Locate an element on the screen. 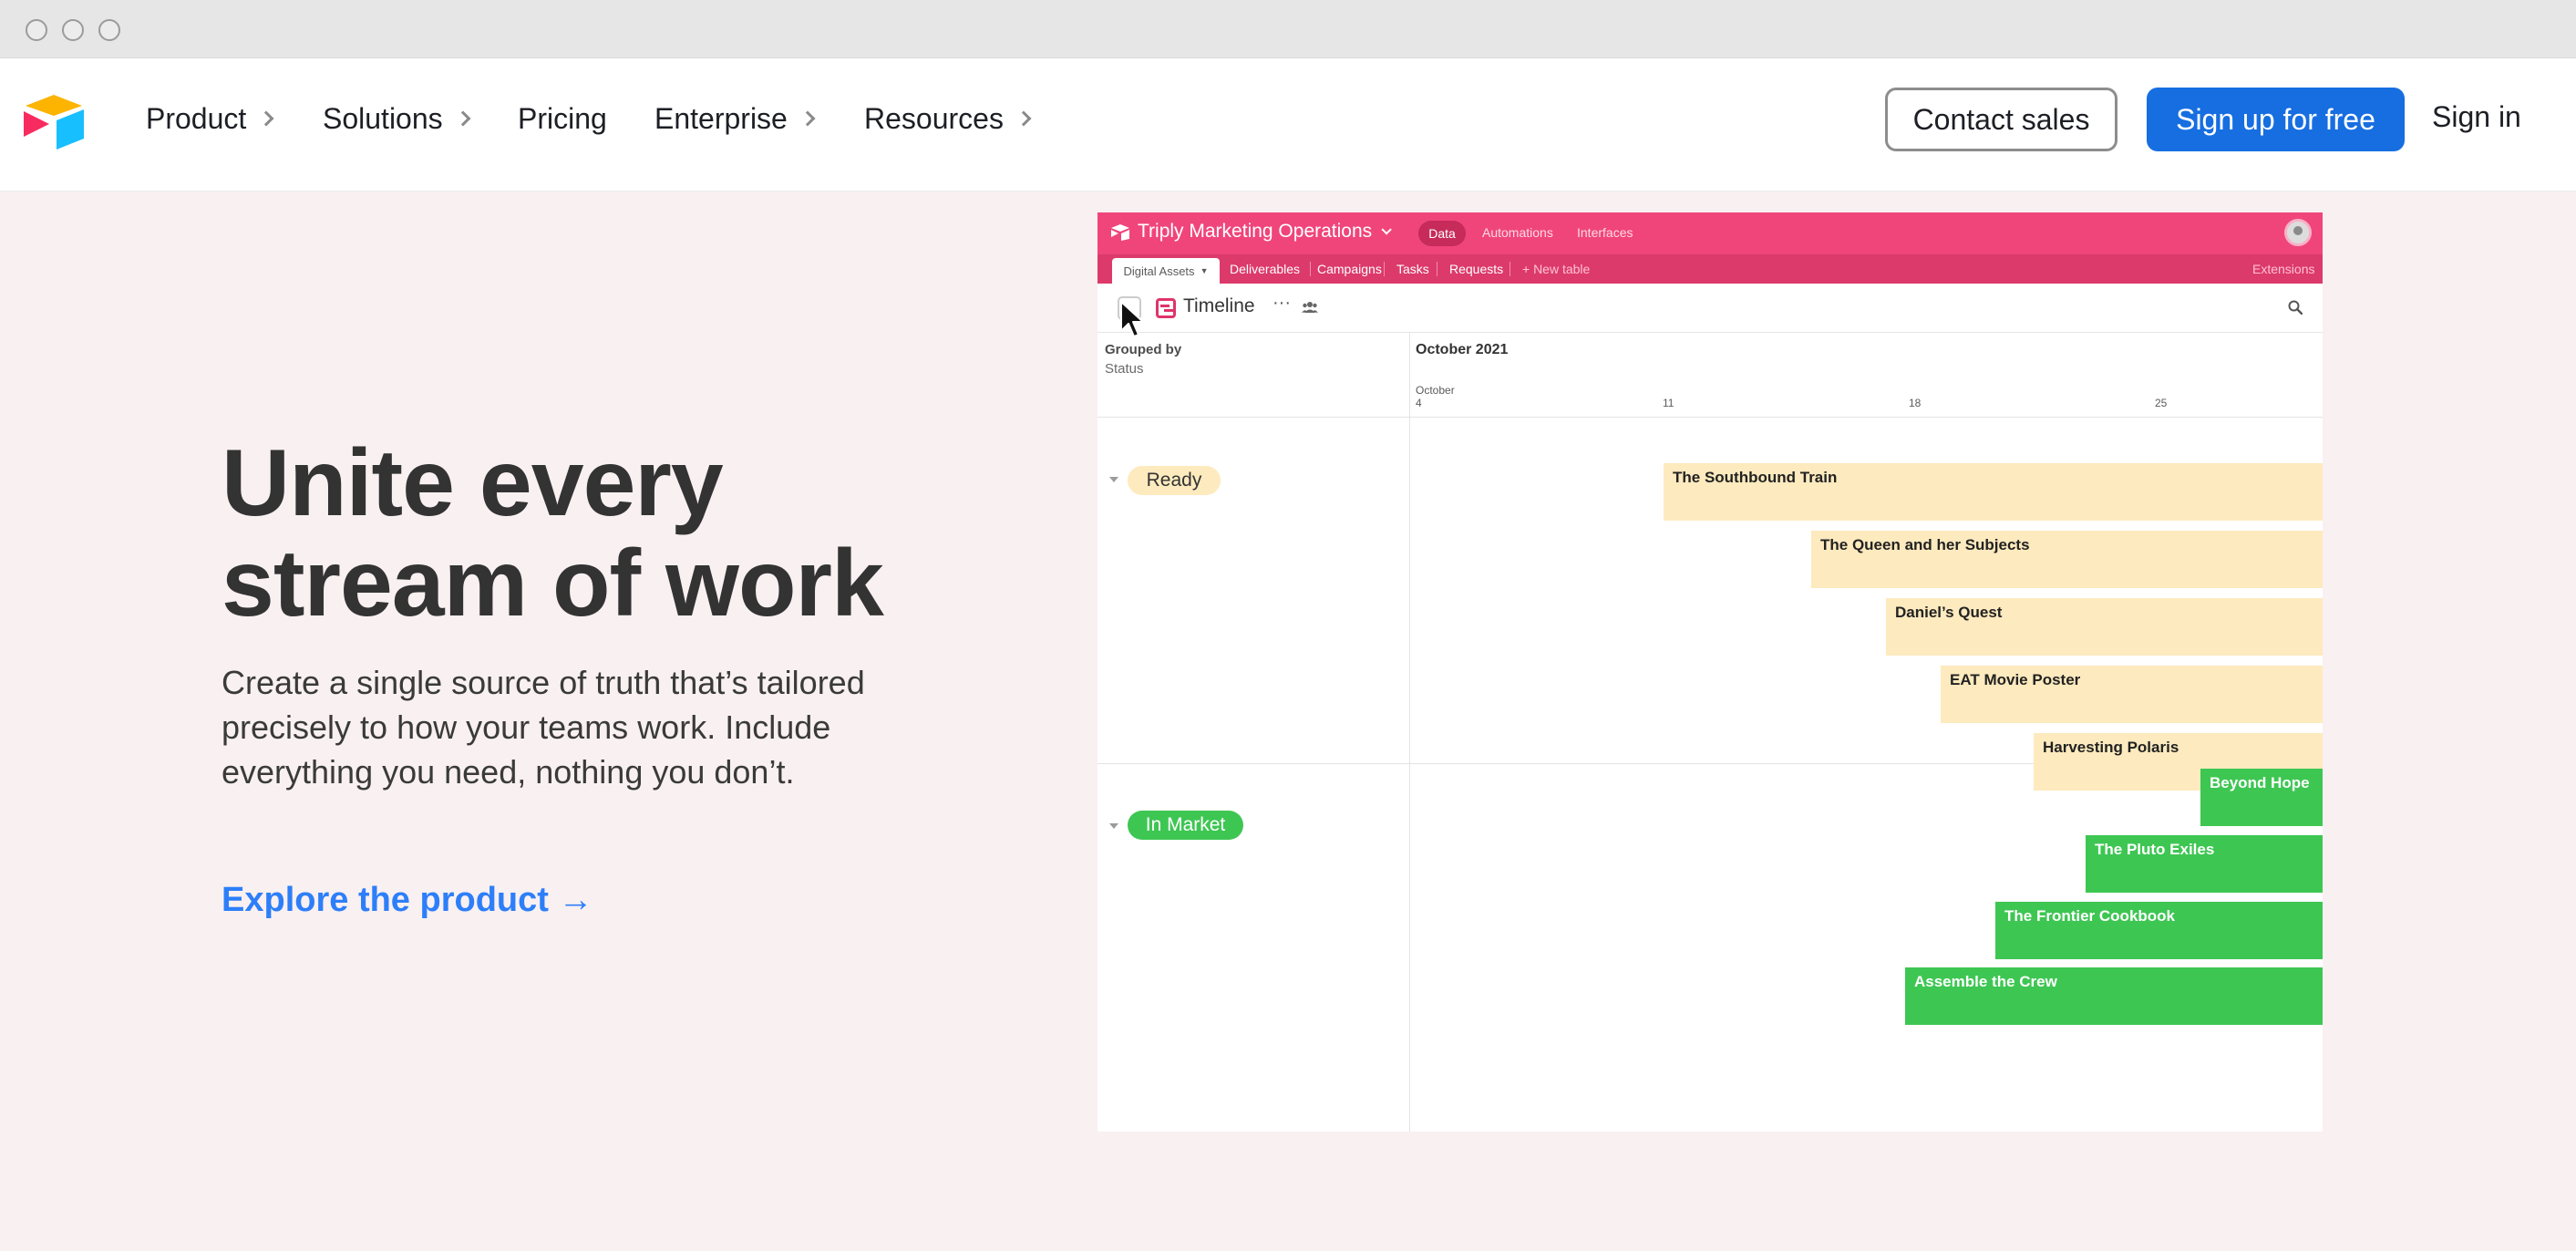  base-name-label: Triply Marketing Operations is located at coordinates (1255, 232).